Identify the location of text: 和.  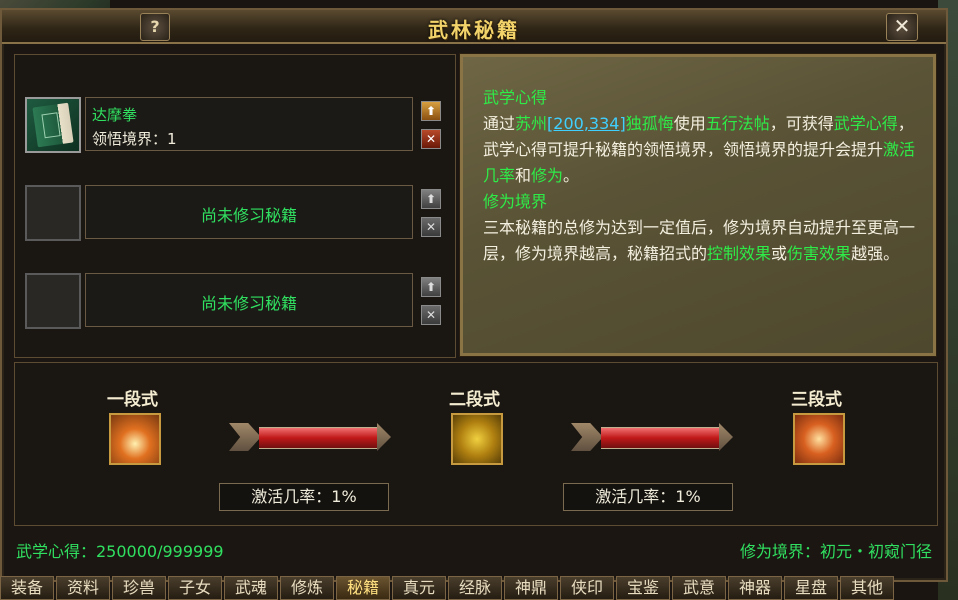
(523, 175).